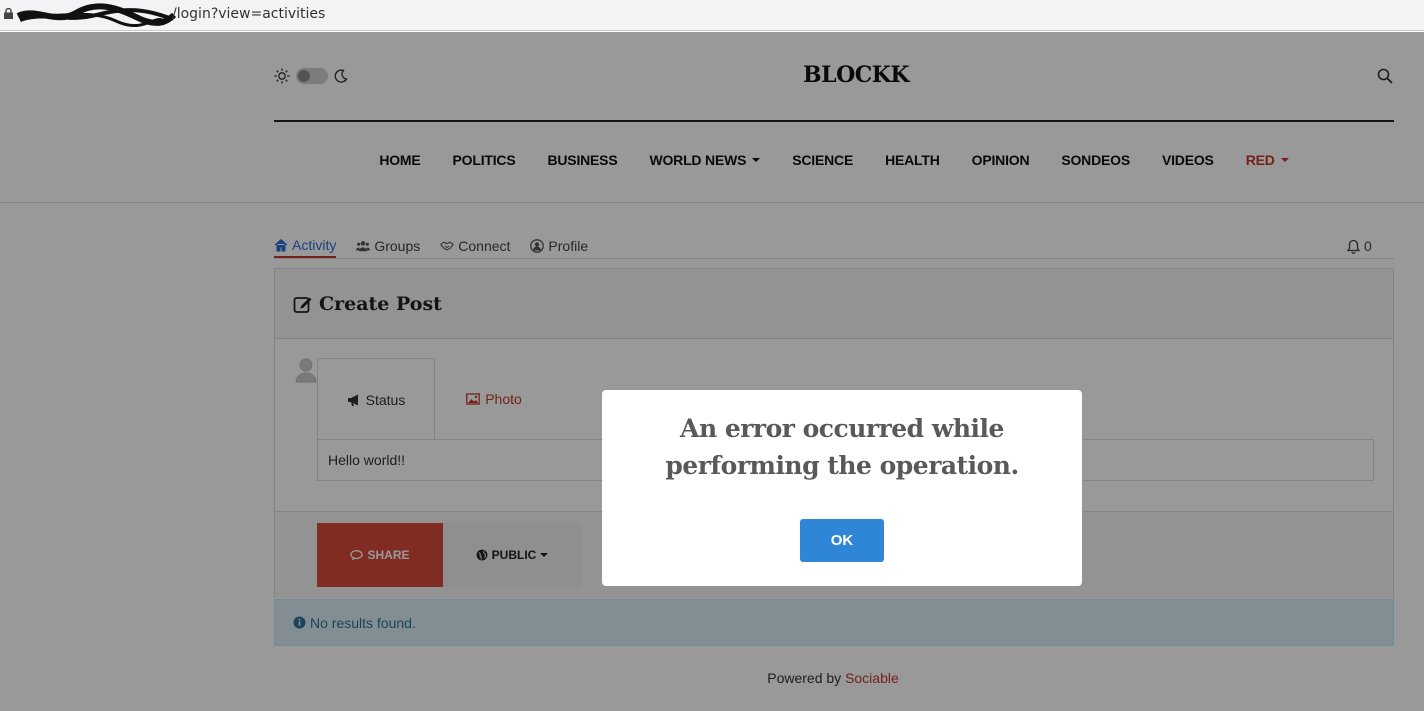  I want to click on redacted-domain-scribble, so click(96, 15).